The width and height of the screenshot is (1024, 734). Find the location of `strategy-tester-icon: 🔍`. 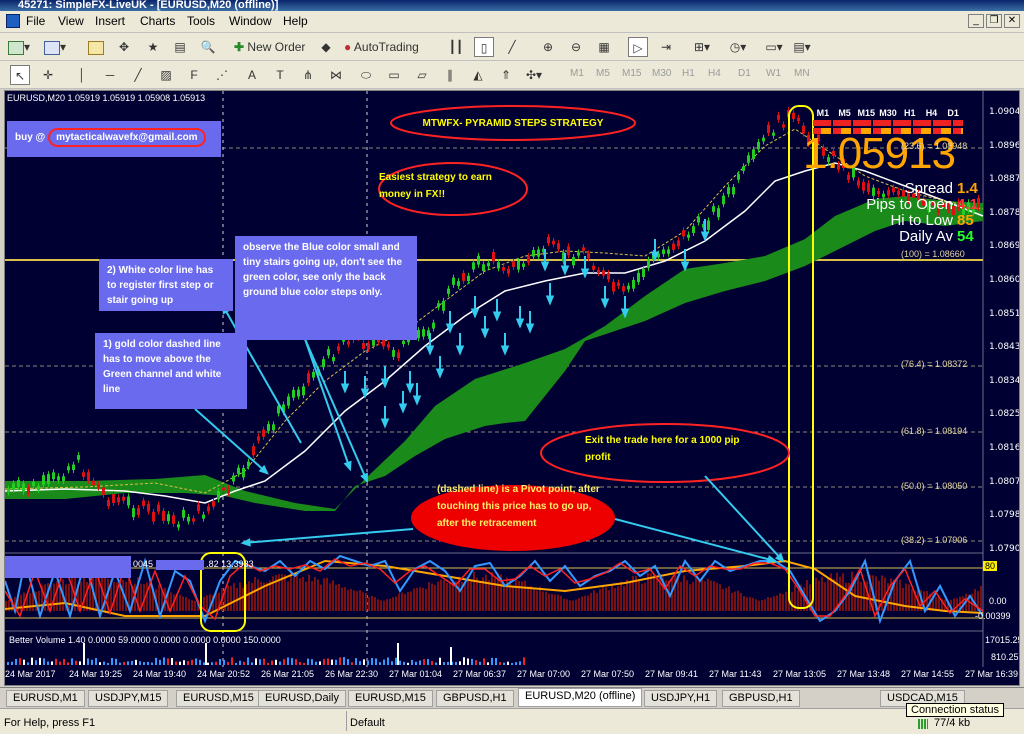

strategy-tester-icon: 🔍 is located at coordinates (208, 47).